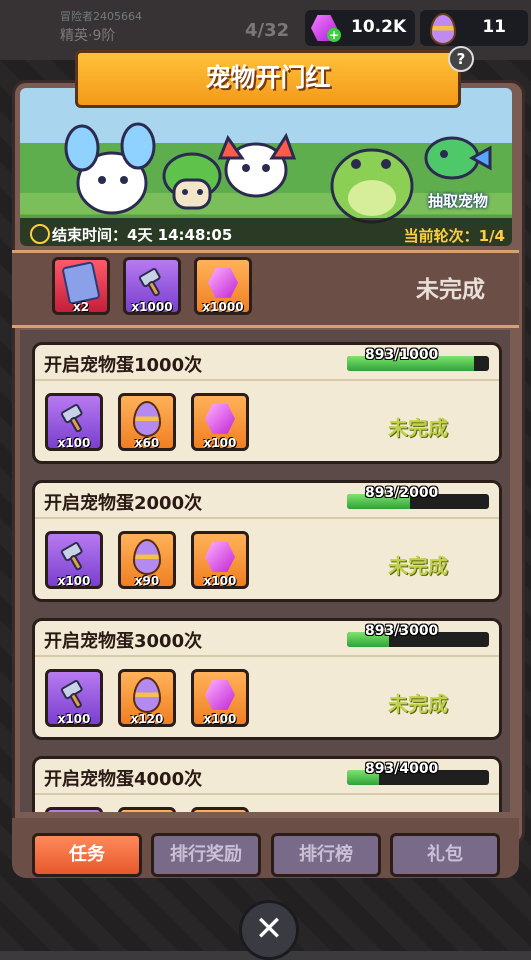 The height and width of the screenshot is (960, 531). I want to click on final-reward-status: 未完成, so click(450, 290).